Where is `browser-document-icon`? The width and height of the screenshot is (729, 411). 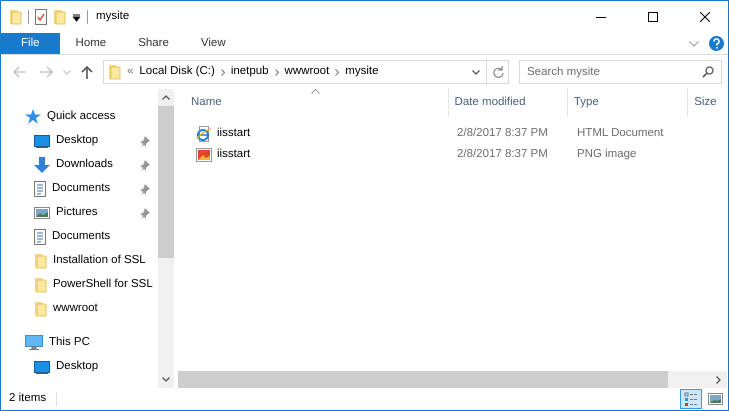 browser-document-icon is located at coordinates (204, 134).